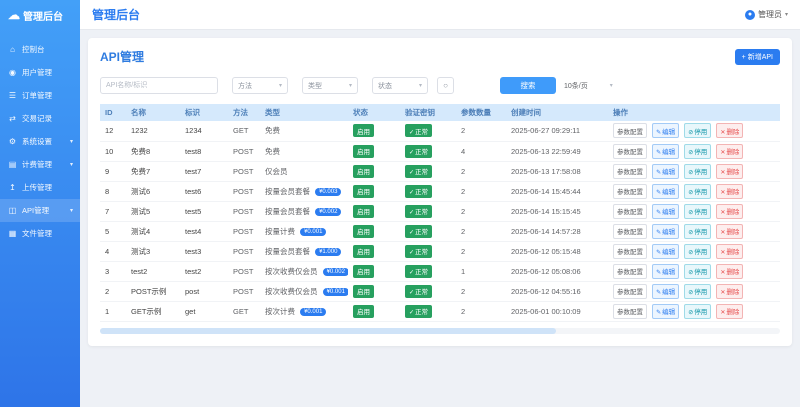  I want to click on price-badge: ¥1.000, so click(328, 251).